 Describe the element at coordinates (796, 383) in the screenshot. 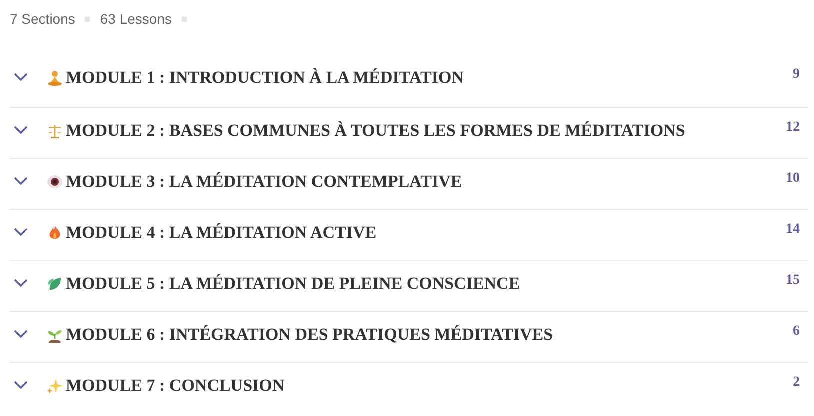

I see `lesson-count: 2` at that location.